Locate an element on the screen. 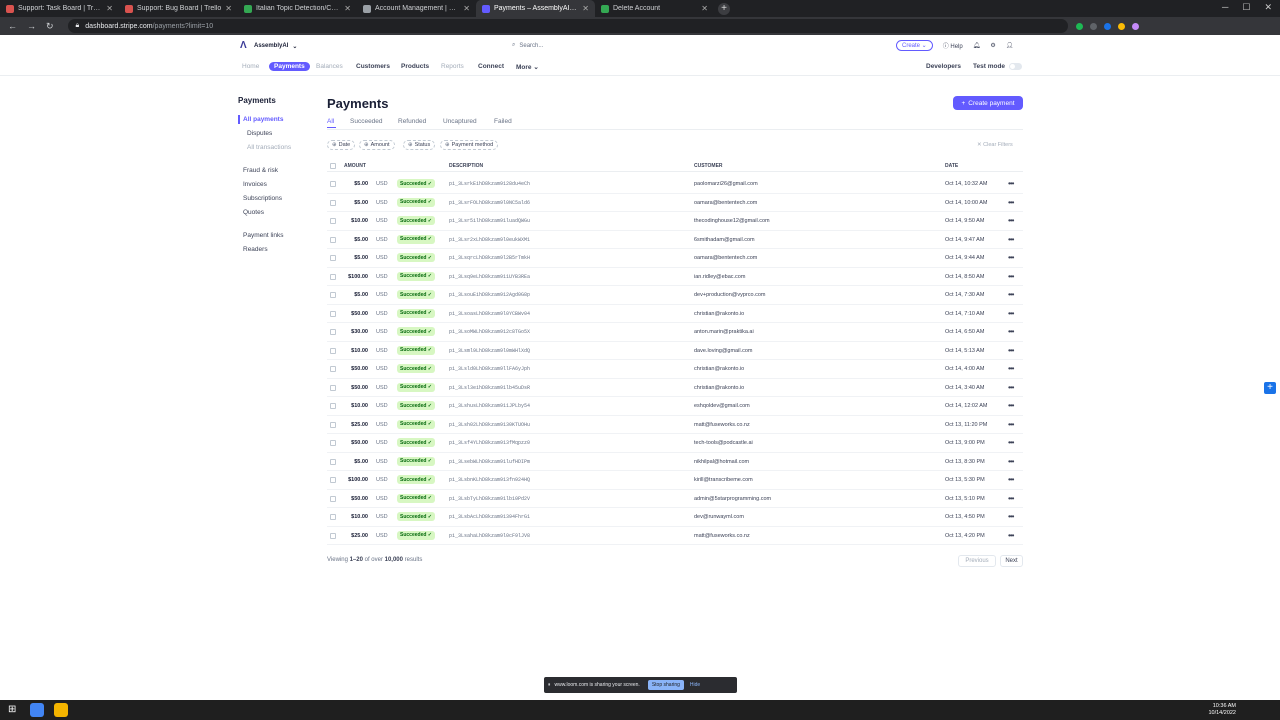 Image resolution: width=1280 pixels, height=720 pixels. nav-connect: Connect is located at coordinates (491, 66).